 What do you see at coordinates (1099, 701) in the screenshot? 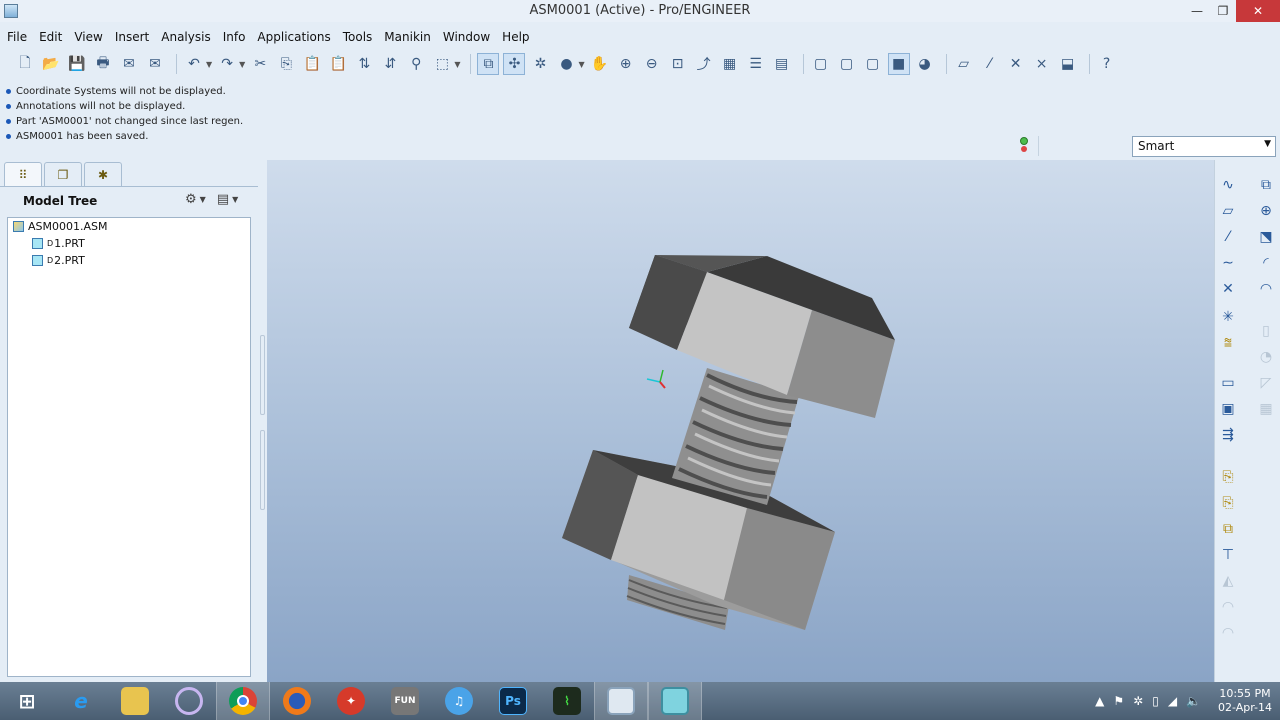
I see `show-hidden-icons-icon: ▲` at bounding box center [1099, 701].